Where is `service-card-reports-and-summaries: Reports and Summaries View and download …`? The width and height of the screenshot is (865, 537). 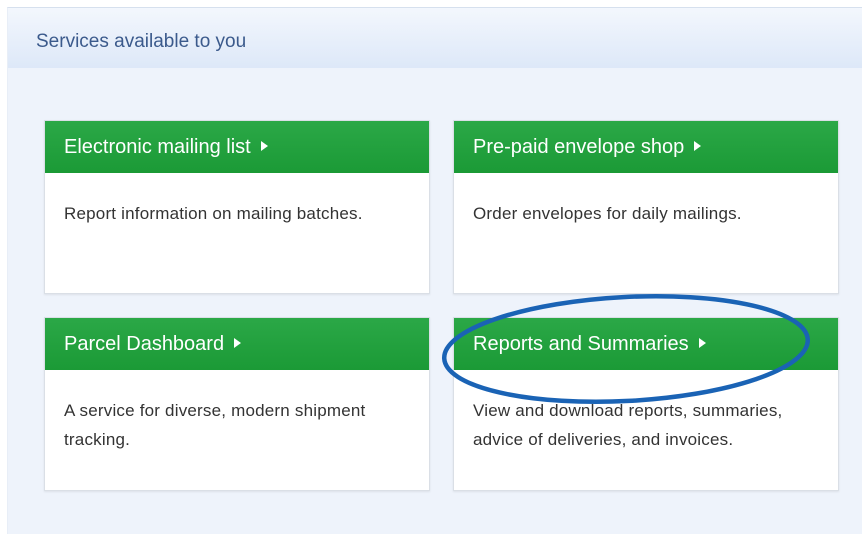 service-card-reports-and-summaries: Reports and Summaries View and download … is located at coordinates (646, 404).